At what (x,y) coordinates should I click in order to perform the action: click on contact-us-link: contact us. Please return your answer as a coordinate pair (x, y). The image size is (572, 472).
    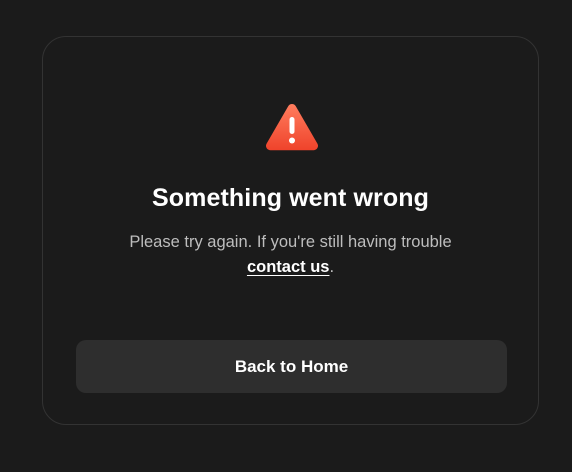
    Looking at the image, I should click on (288, 267).